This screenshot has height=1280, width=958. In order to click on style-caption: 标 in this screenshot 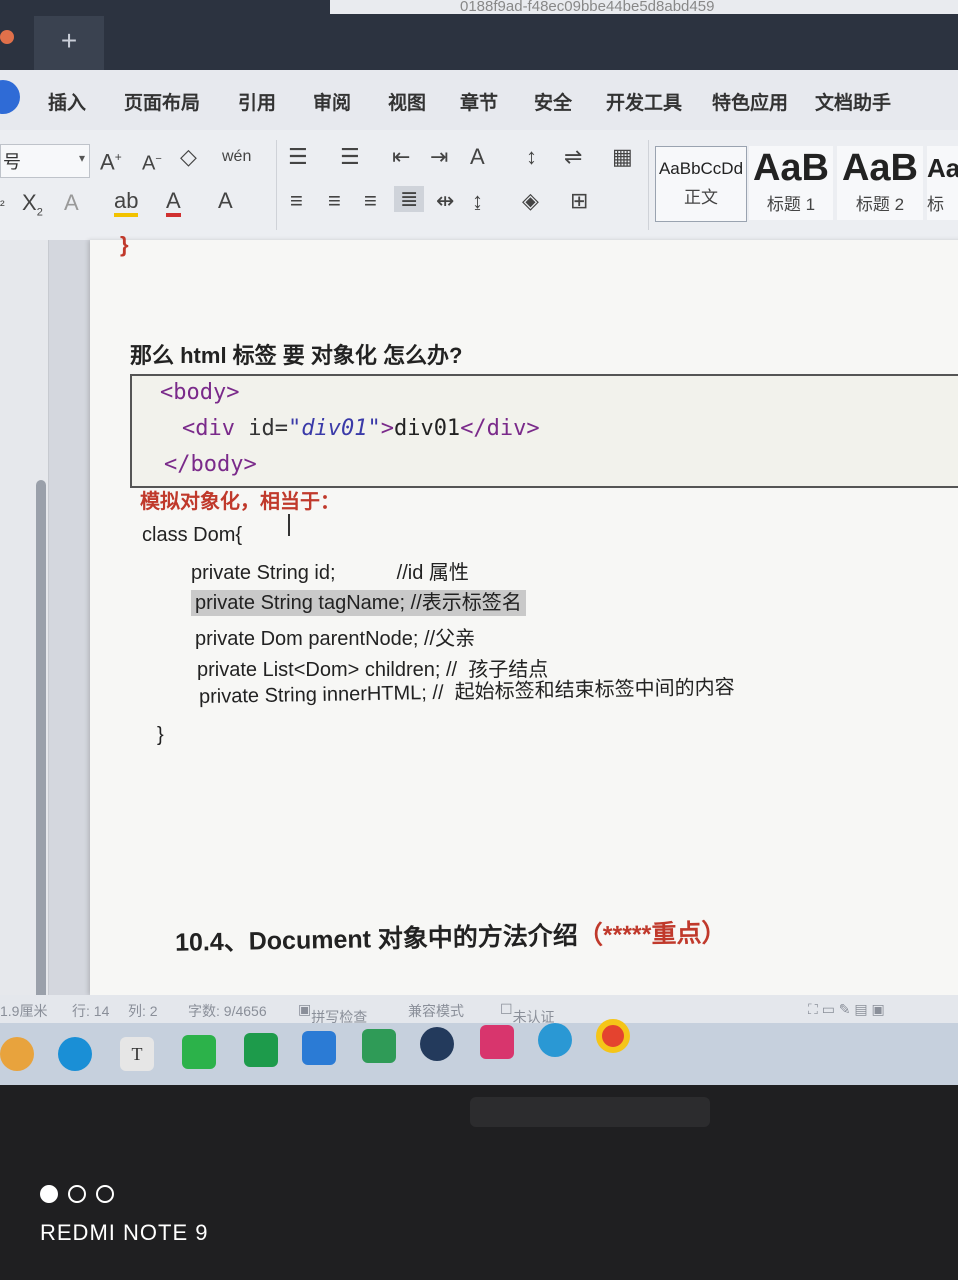, I will do `click(935, 204)`.